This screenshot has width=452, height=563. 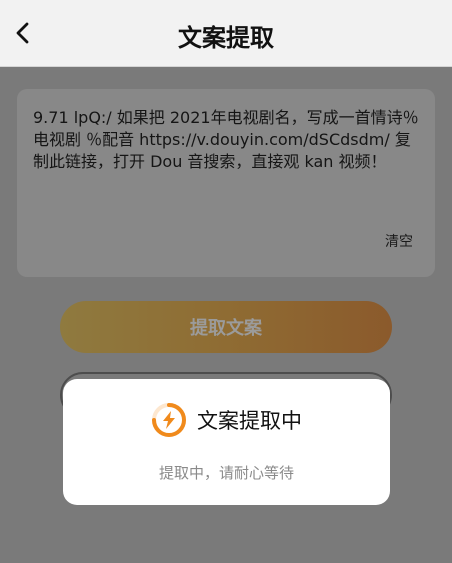 What do you see at coordinates (226, 38) in the screenshot?
I see `page-title: 文案提取` at bounding box center [226, 38].